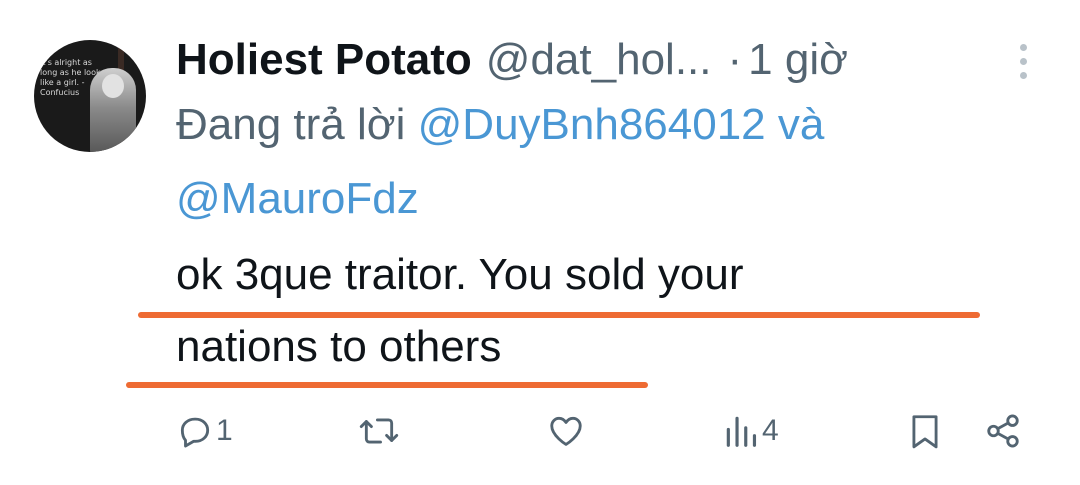 The width and height of the screenshot is (1080, 485). I want to click on replying-to-label: Đang trả lời, so click(291, 124).